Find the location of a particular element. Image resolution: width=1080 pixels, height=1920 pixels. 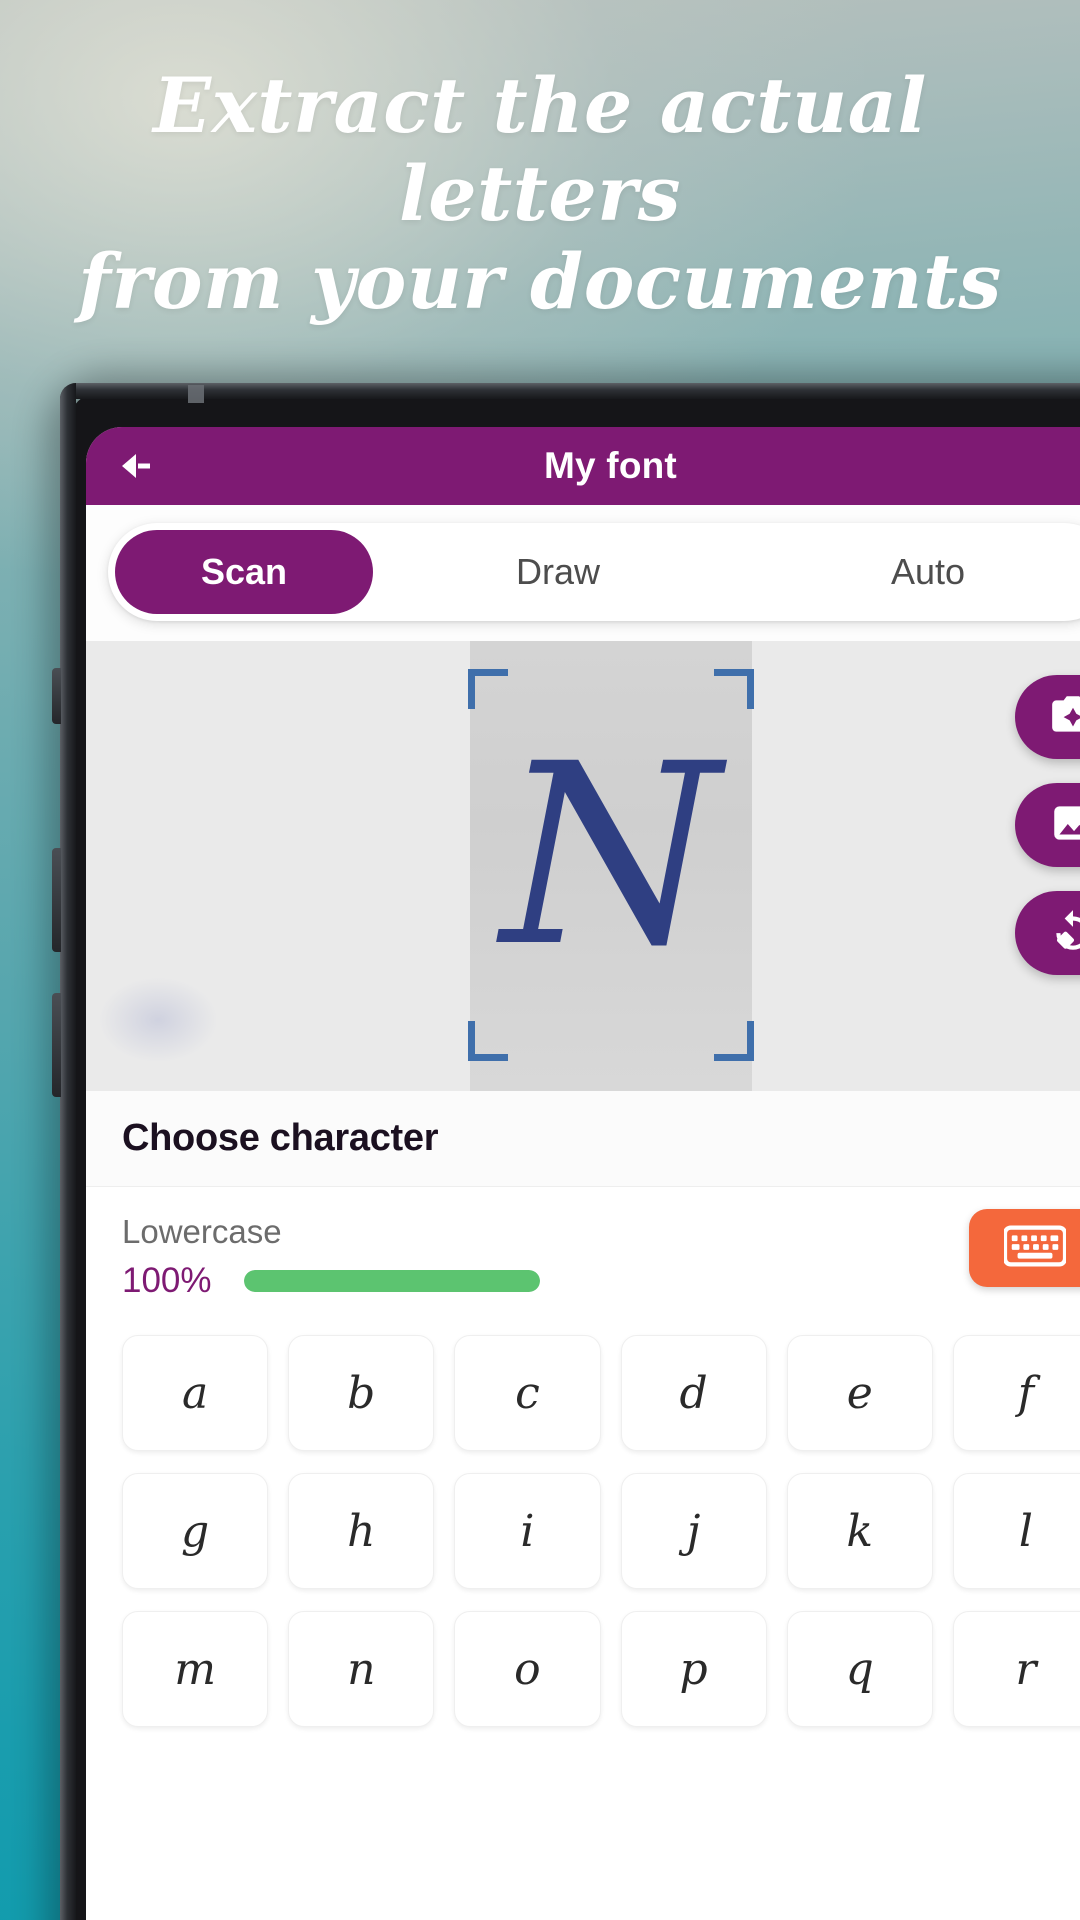

lowercase-progress-fill is located at coordinates (392, 1281).